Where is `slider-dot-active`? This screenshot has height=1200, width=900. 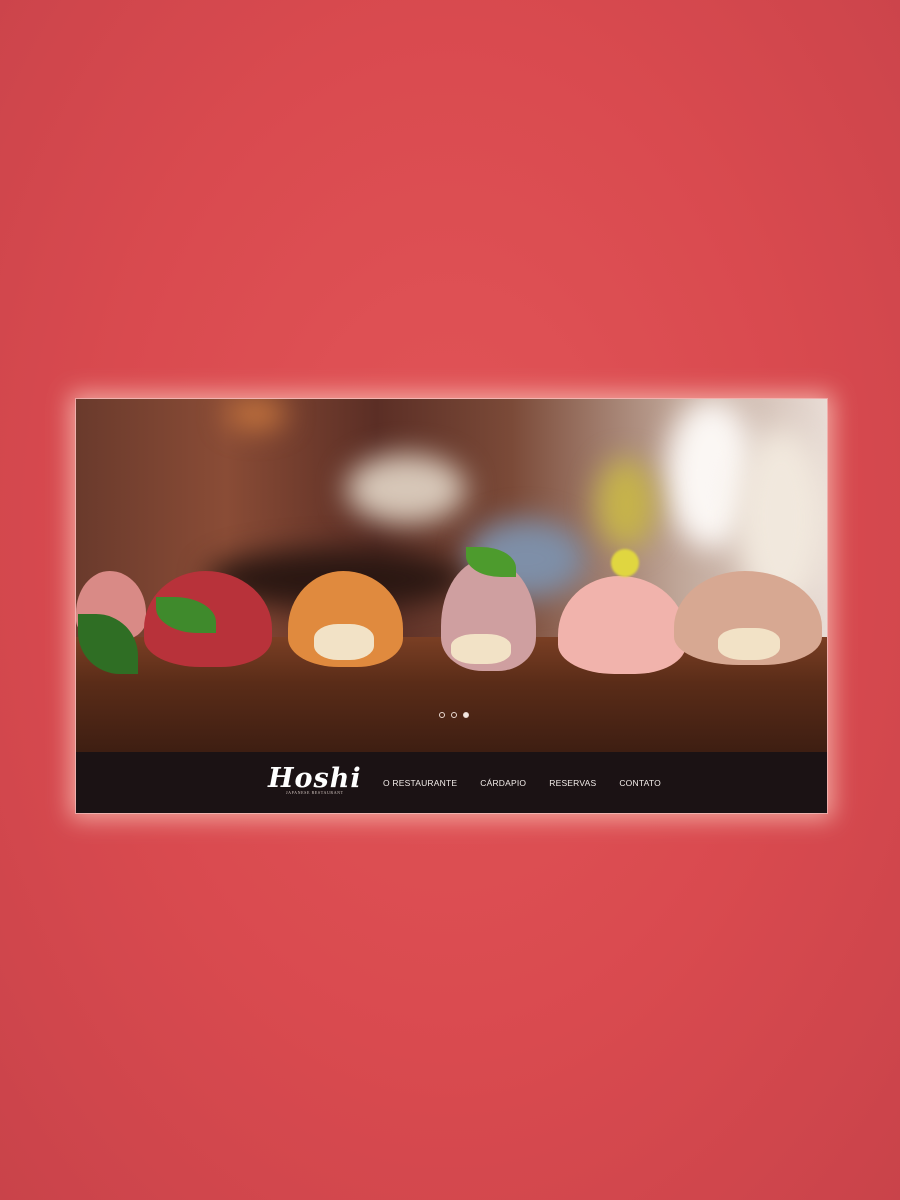
slider-dot-active is located at coordinates (466, 715).